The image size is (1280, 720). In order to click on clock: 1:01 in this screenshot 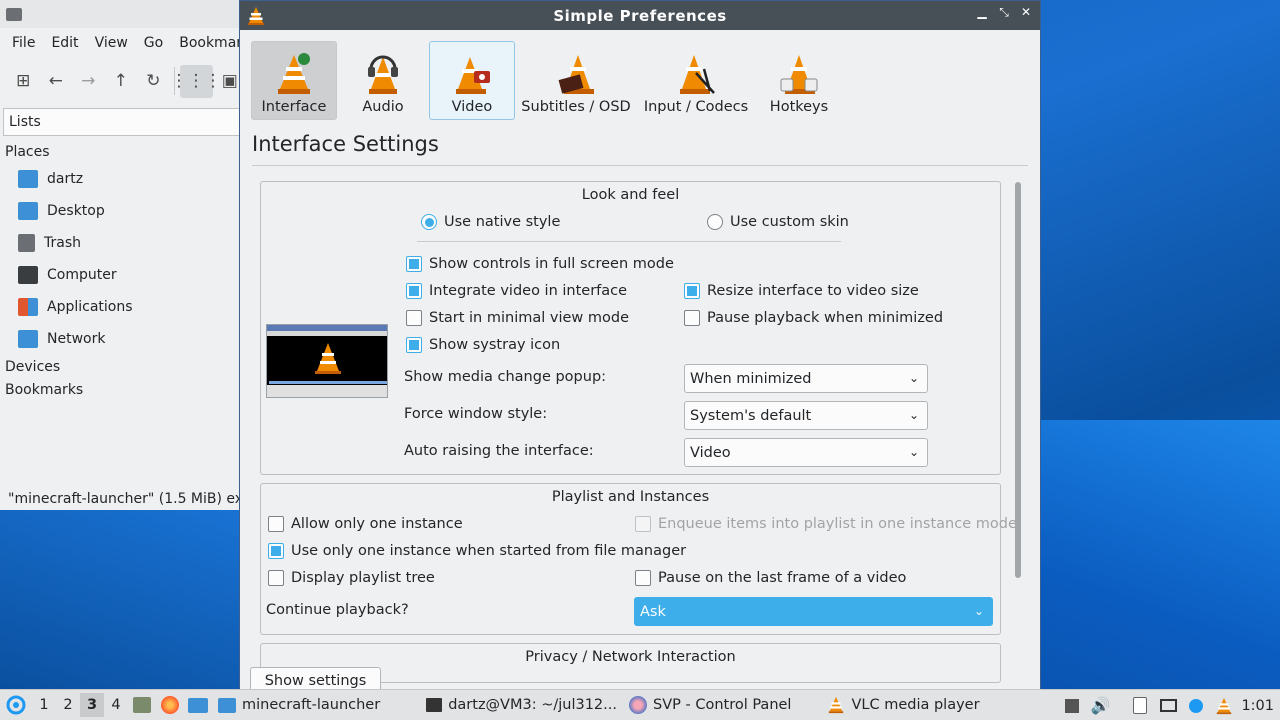, I will do `click(1257, 706)`.